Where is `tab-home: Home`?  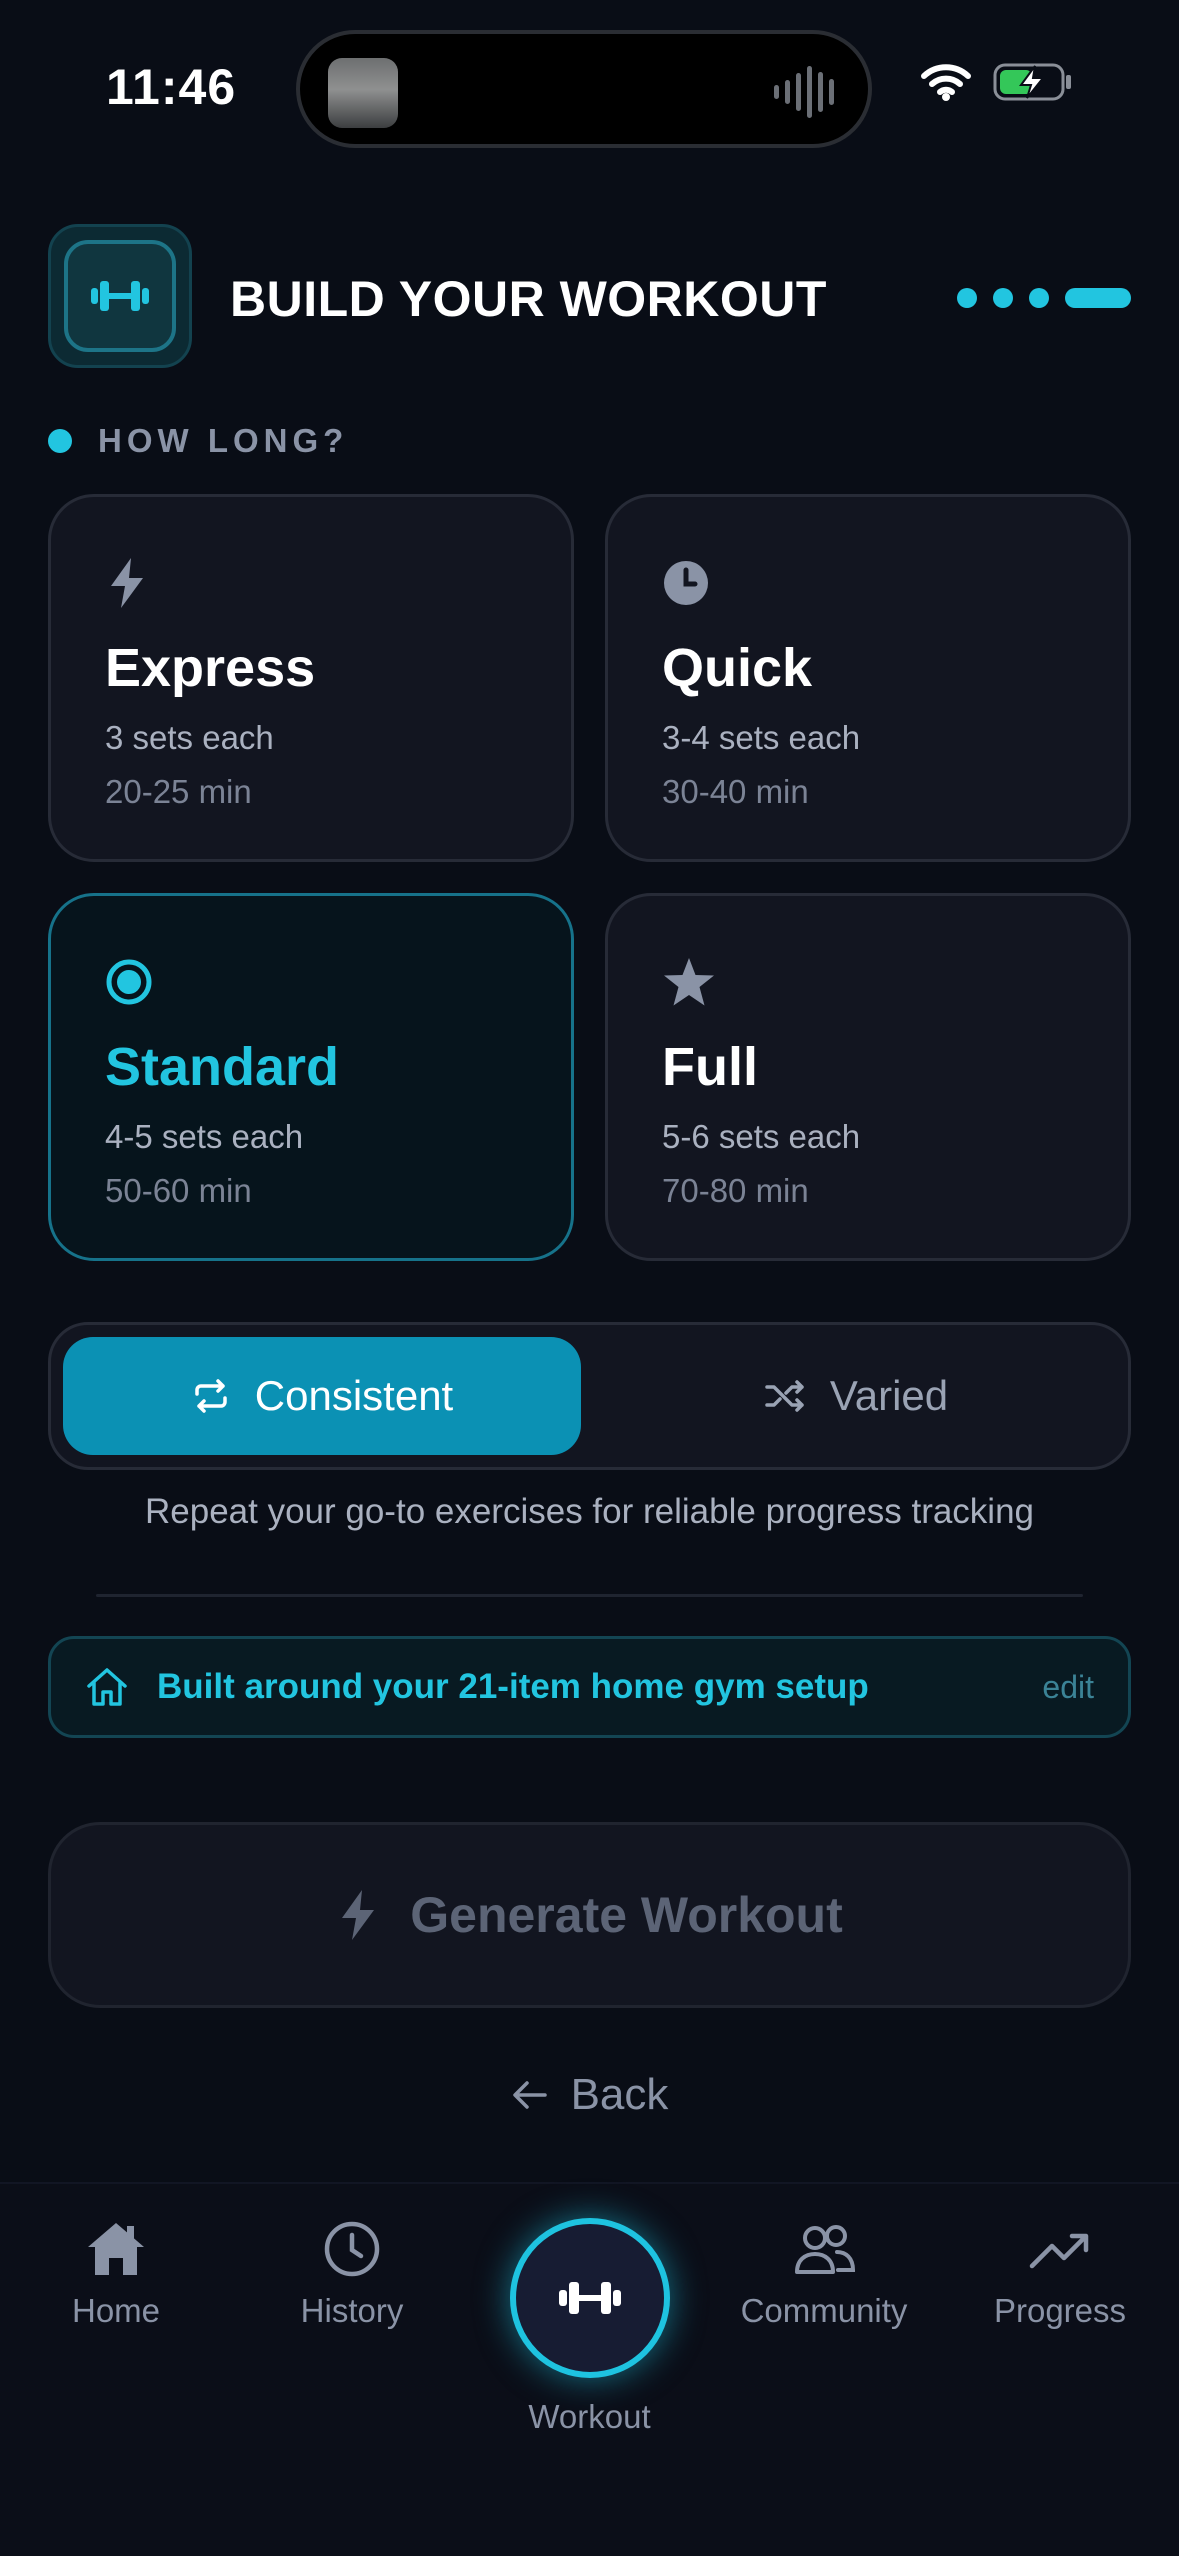 tab-home: Home is located at coordinates (116, 2275).